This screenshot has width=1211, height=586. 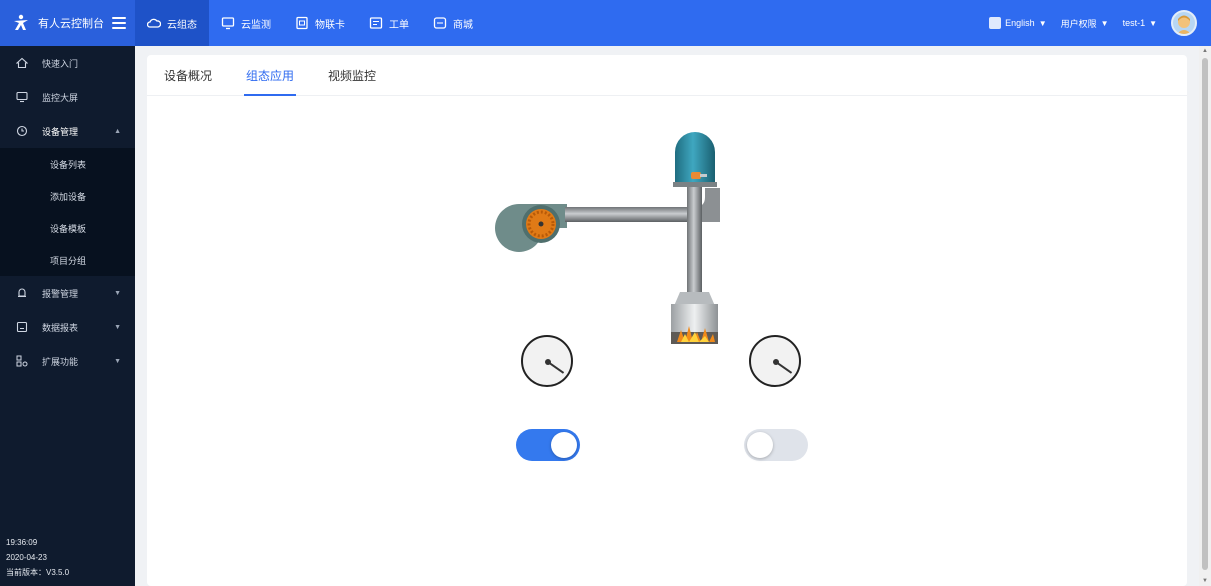 I want to click on permissions-menu: 用户权限 ▼, so click(x=1085, y=23).